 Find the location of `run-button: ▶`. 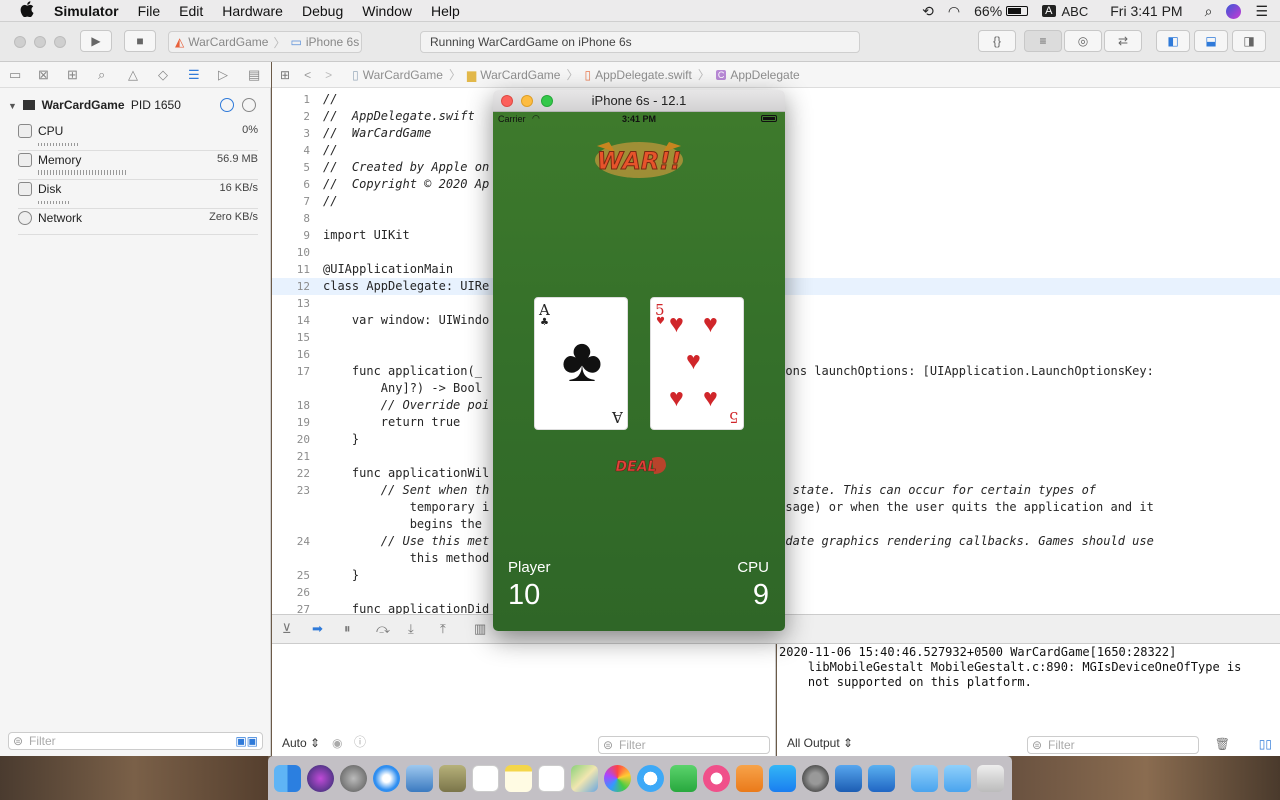

run-button: ▶ is located at coordinates (96, 41).